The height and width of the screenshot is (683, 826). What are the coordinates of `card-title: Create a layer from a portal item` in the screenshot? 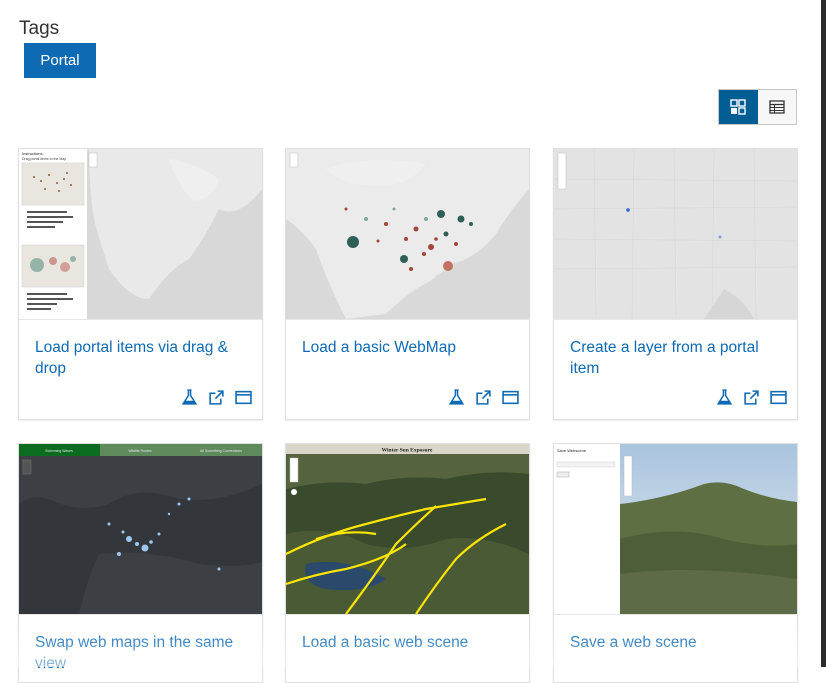 It's located at (675, 358).